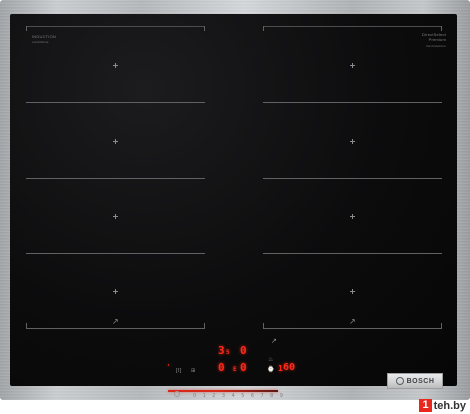  I want to click on lock-button: [I], so click(178, 371).